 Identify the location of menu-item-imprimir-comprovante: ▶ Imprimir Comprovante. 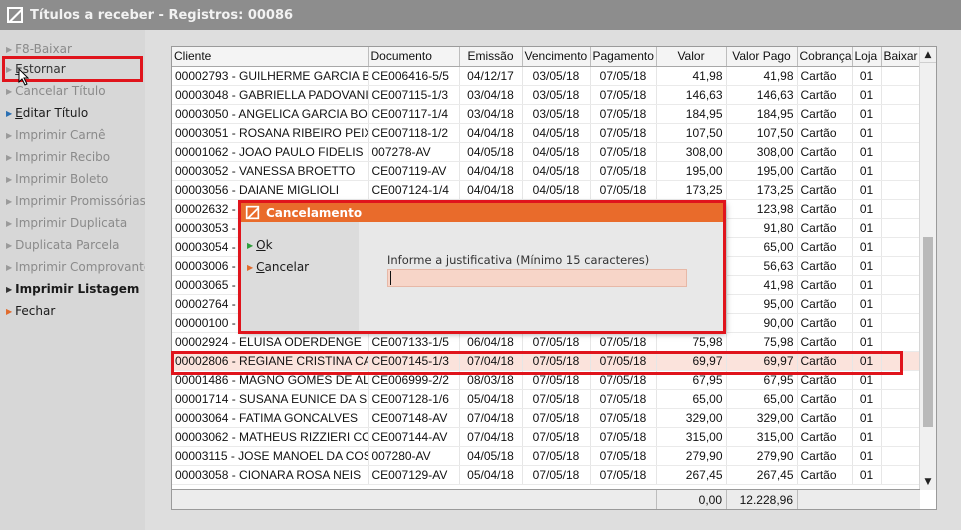
(78, 267).